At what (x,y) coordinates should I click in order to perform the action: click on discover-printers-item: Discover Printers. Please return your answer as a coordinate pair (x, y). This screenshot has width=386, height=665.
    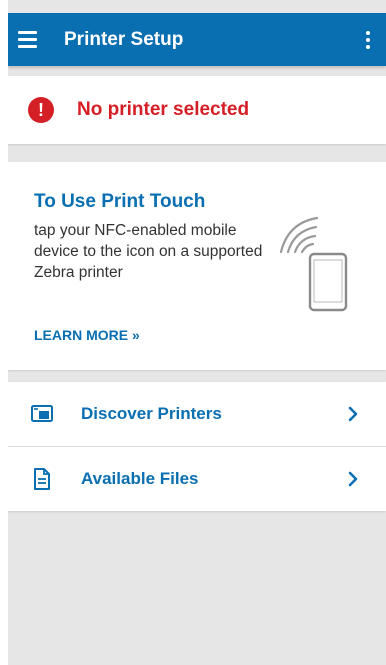
    Looking at the image, I should click on (197, 414).